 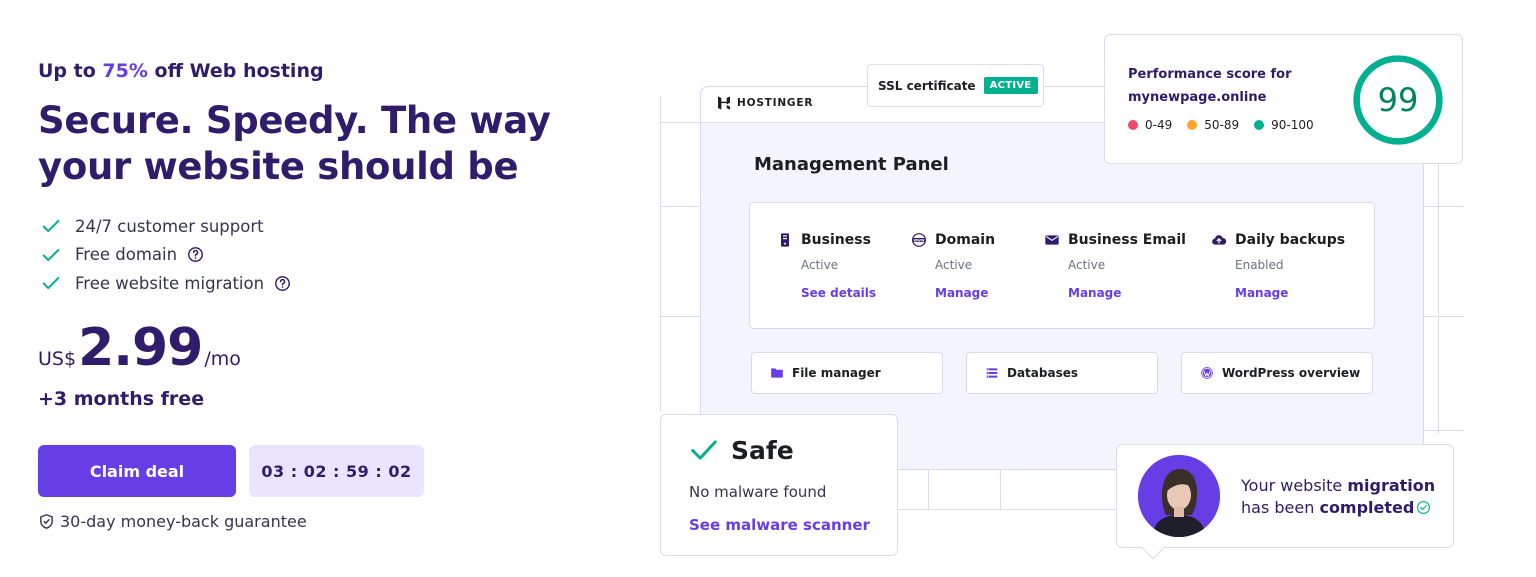 I want to click on performance-title: Performance score for mynewpage.online, so click(x=1233, y=86).